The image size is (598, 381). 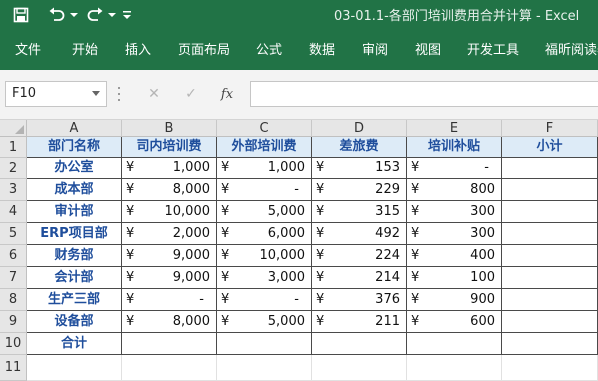 What do you see at coordinates (13, 168) in the screenshot?
I see `row-header-2: 2` at bounding box center [13, 168].